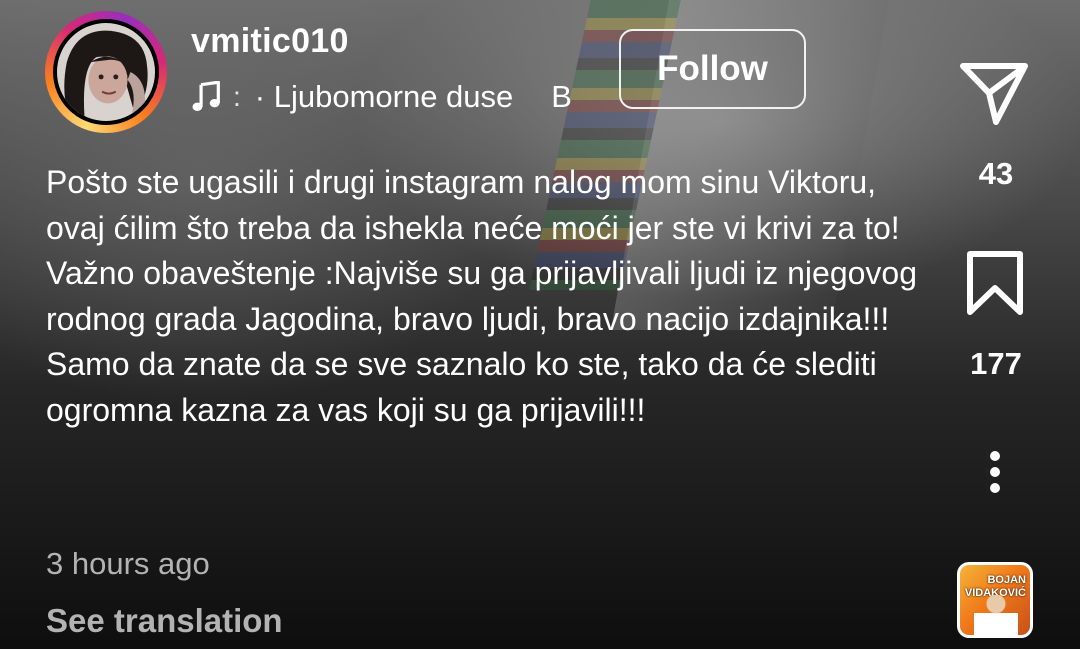 Image resolution: width=1080 pixels, height=649 pixels. I want to click on save-count: 177, so click(996, 363).